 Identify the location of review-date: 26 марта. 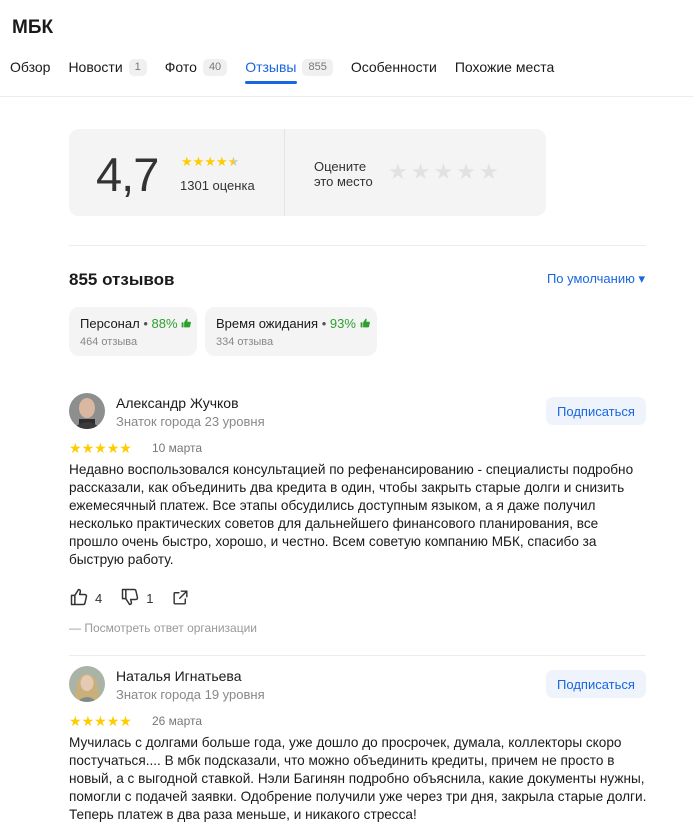
(177, 721).